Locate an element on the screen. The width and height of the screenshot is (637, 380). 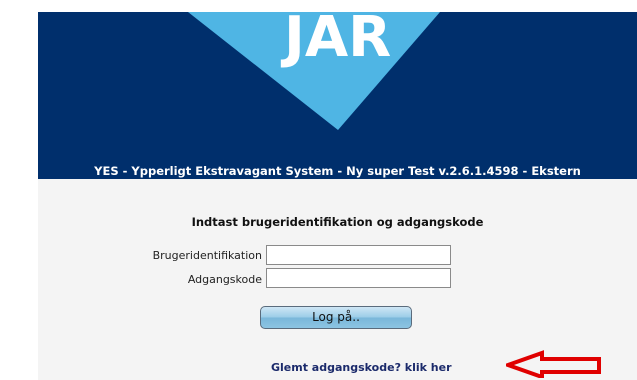
forgot-password-link: Glemt adgangskode? klik her is located at coordinates (361, 367).